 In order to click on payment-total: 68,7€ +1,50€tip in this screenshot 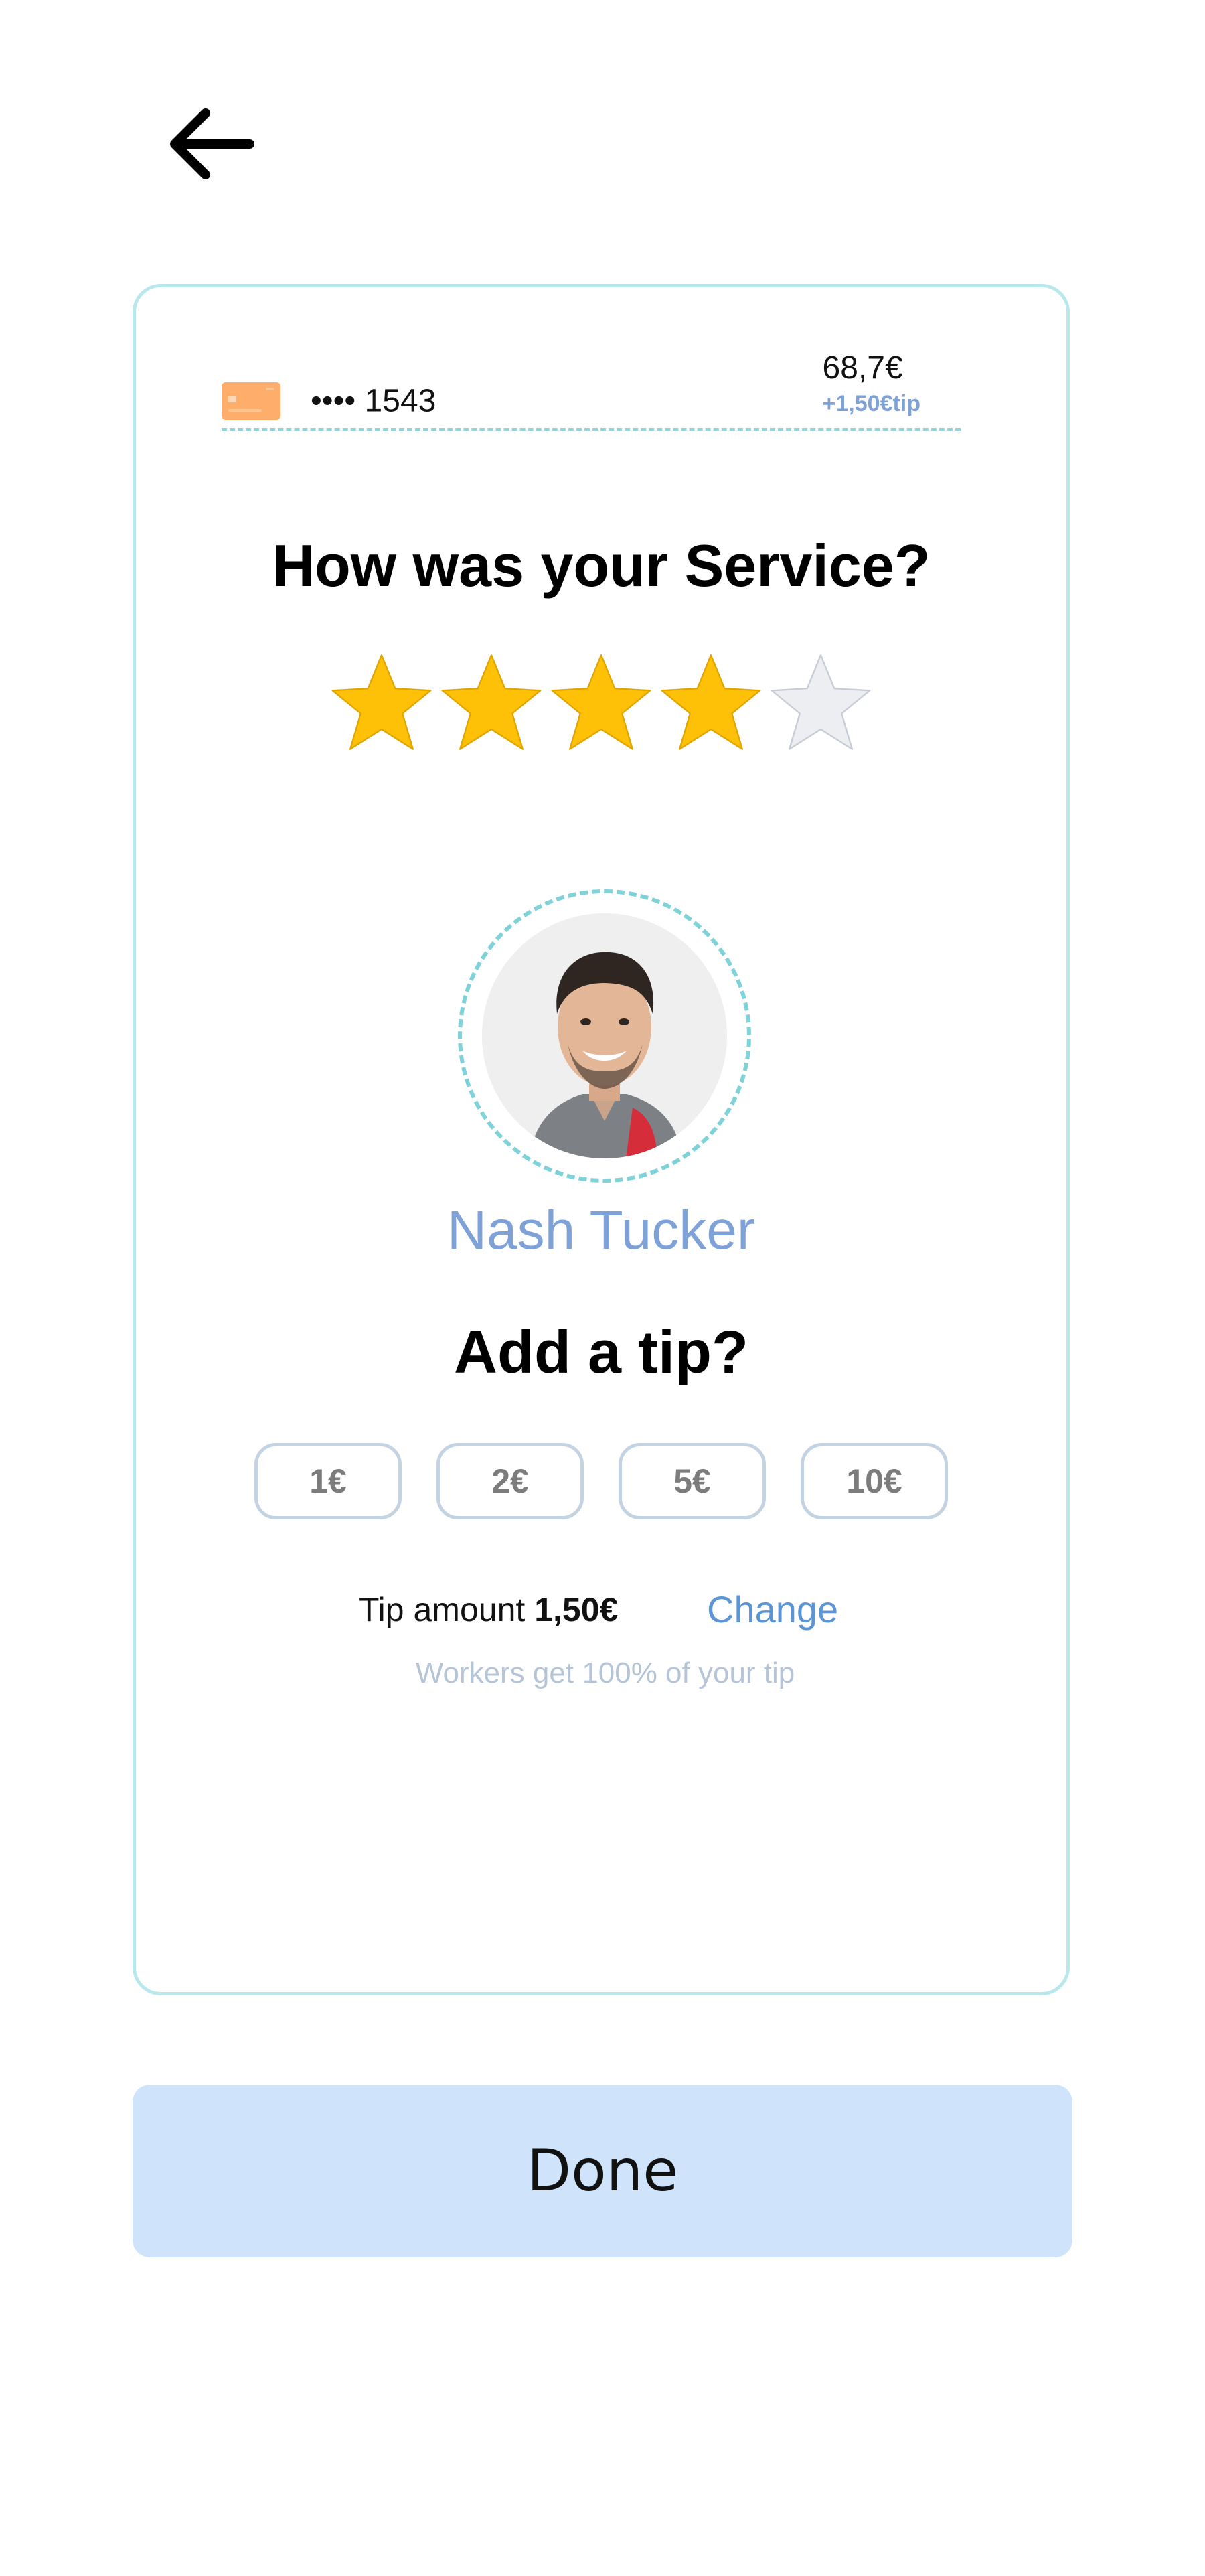, I will do `click(871, 383)`.